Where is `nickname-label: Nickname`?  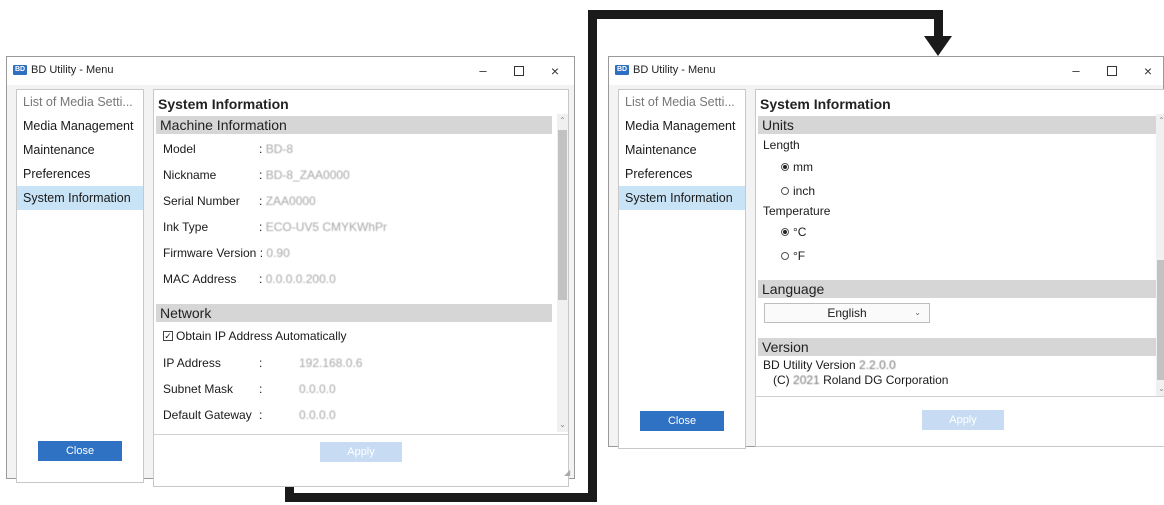
nickname-label: Nickname is located at coordinates (190, 175).